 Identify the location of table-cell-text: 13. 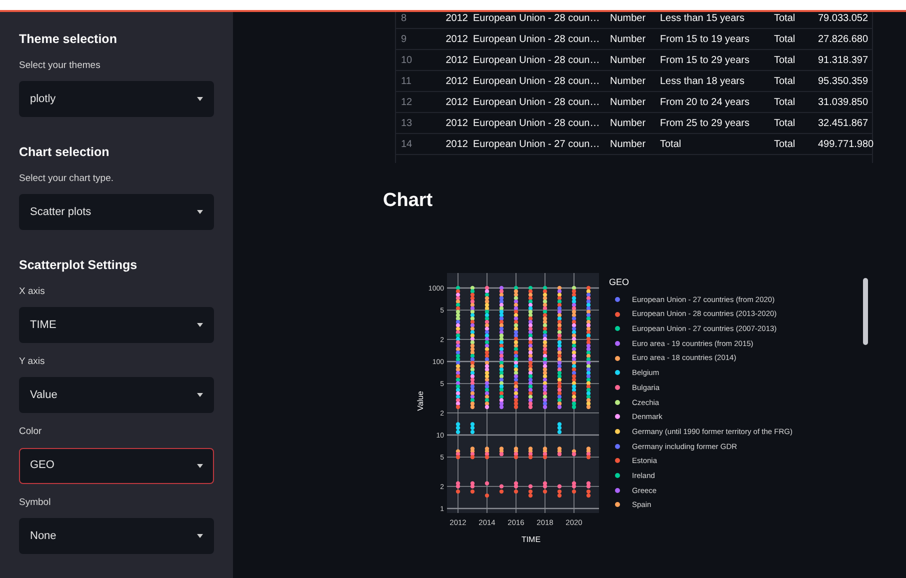
(407, 123).